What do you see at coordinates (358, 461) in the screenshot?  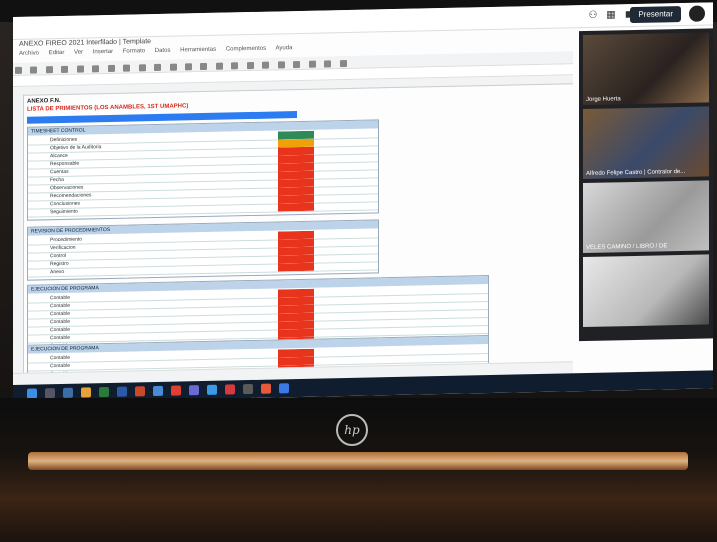 I see `laptop-hinge` at bounding box center [358, 461].